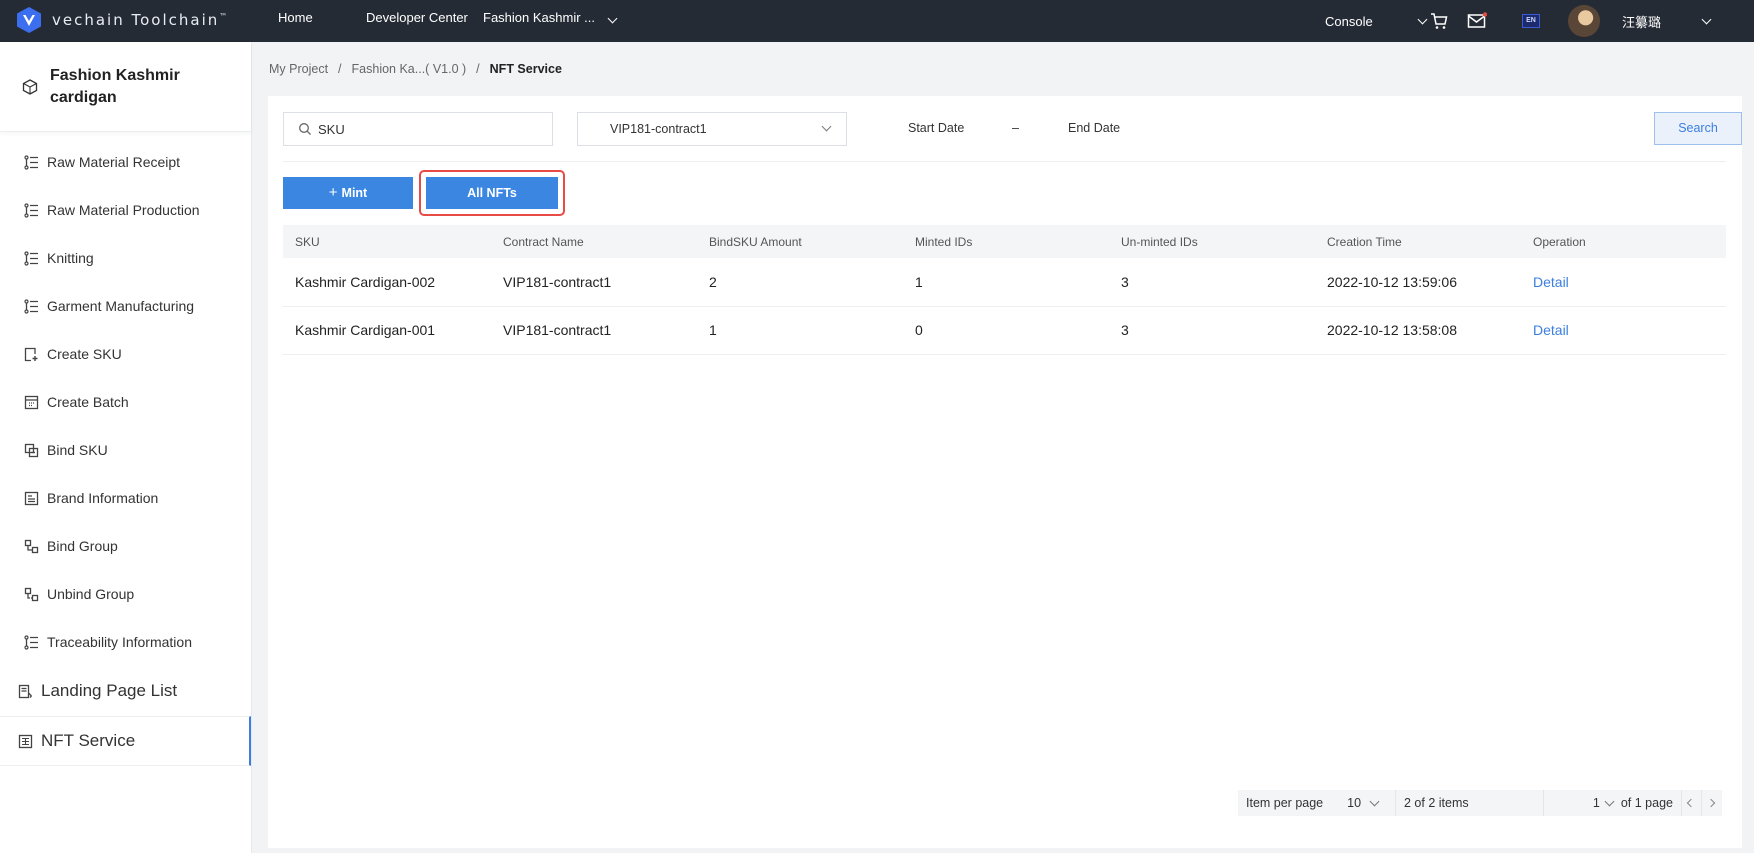 Image resolution: width=1754 pixels, height=853 pixels. What do you see at coordinates (31, 402) in the screenshot?
I see `calendar-grid-icon` at bounding box center [31, 402].